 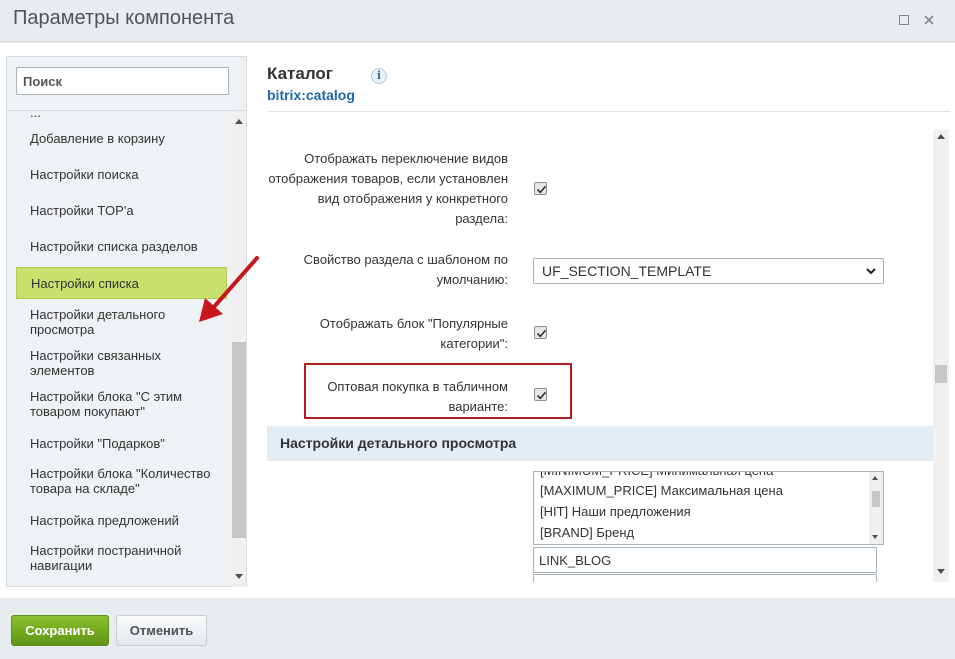 What do you see at coordinates (161, 630) in the screenshot?
I see `cancel-button: Отменить` at bounding box center [161, 630].